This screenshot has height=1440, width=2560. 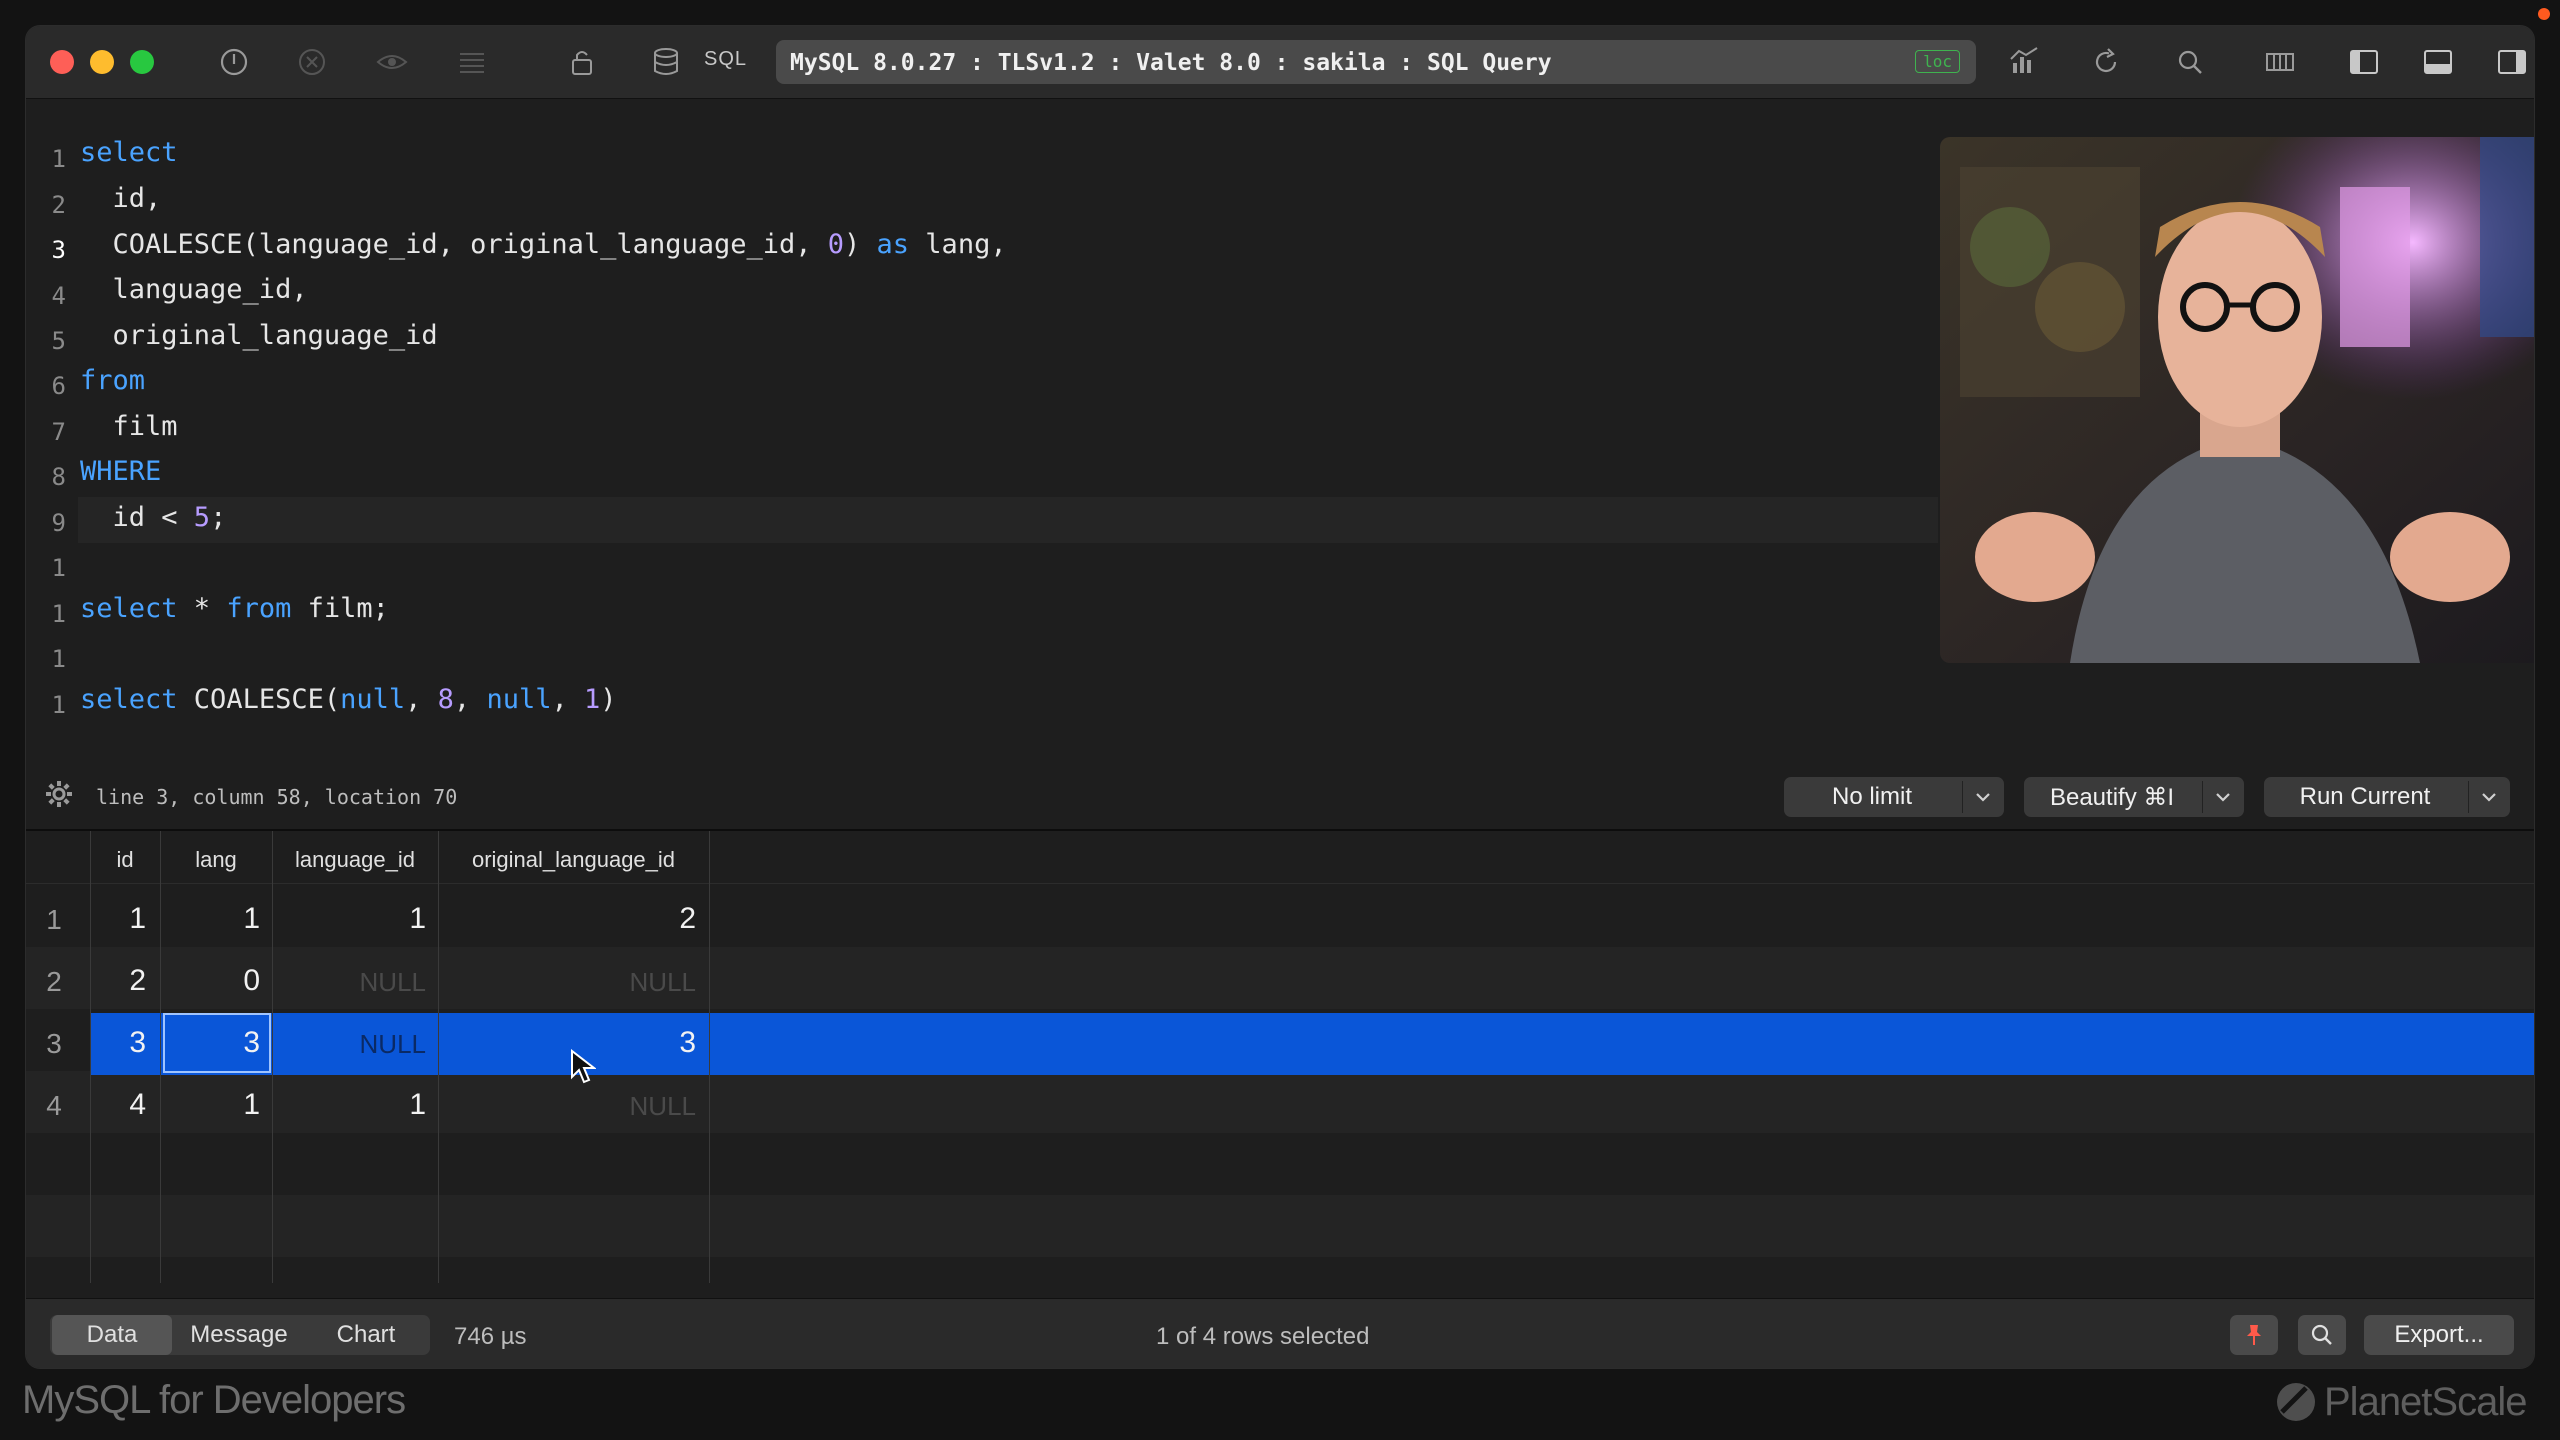 What do you see at coordinates (355, 860) in the screenshot?
I see `column-header-language-id: language_id` at bounding box center [355, 860].